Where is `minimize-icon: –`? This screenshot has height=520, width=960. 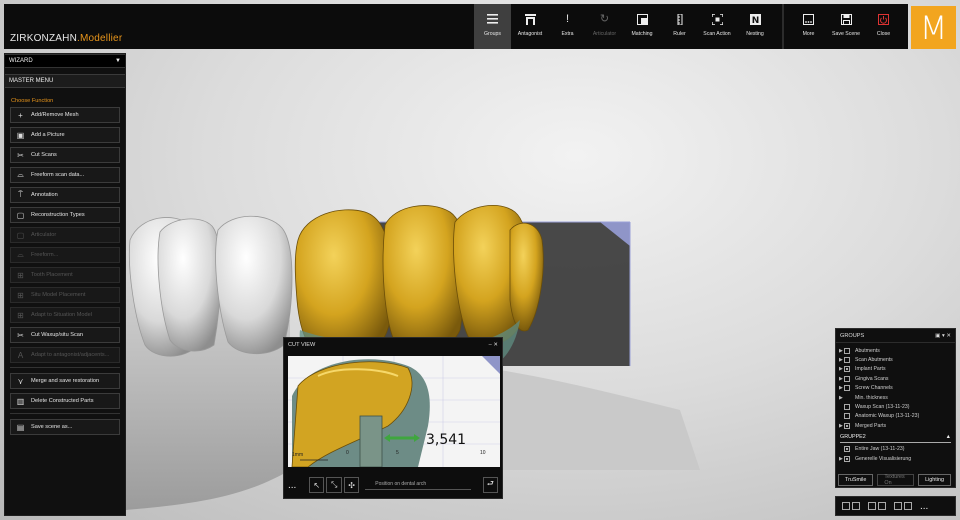 minimize-icon: – is located at coordinates (490, 345).